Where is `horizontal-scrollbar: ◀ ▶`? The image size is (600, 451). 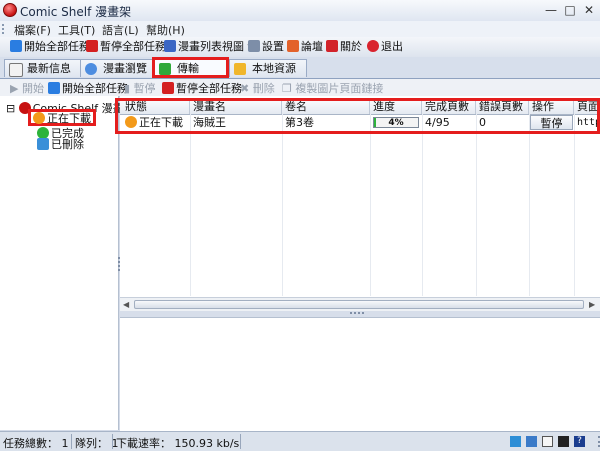 horizontal-scrollbar: ◀ ▶ is located at coordinates (360, 304).